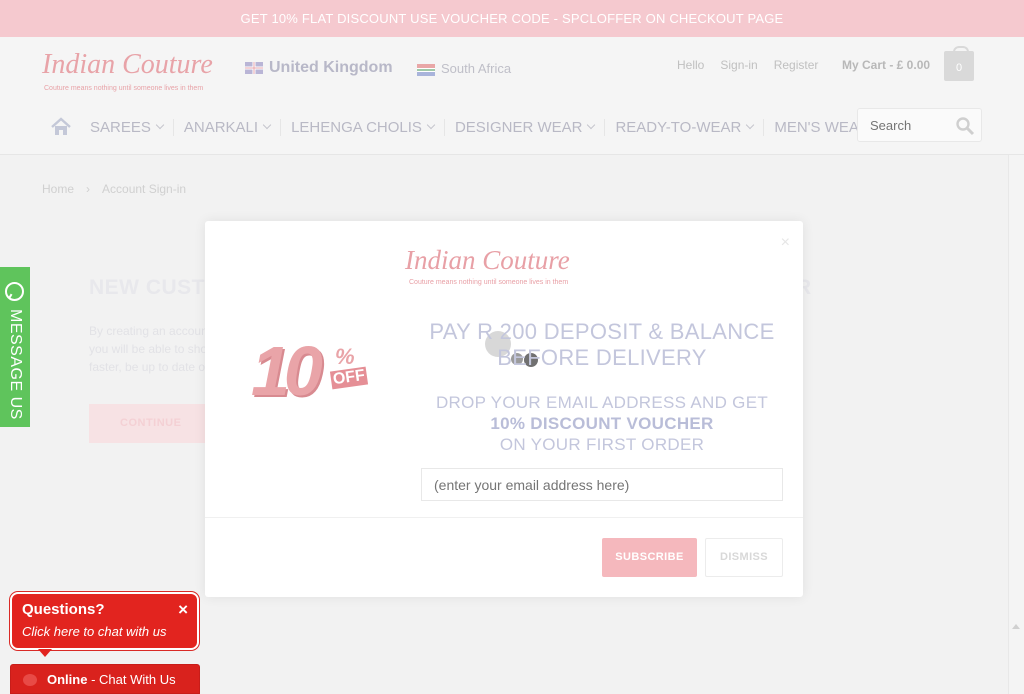  What do you see at coordinates (959, 68) in the screenshot?
I see `cart-count: 0` at bounding box center [959, 68].